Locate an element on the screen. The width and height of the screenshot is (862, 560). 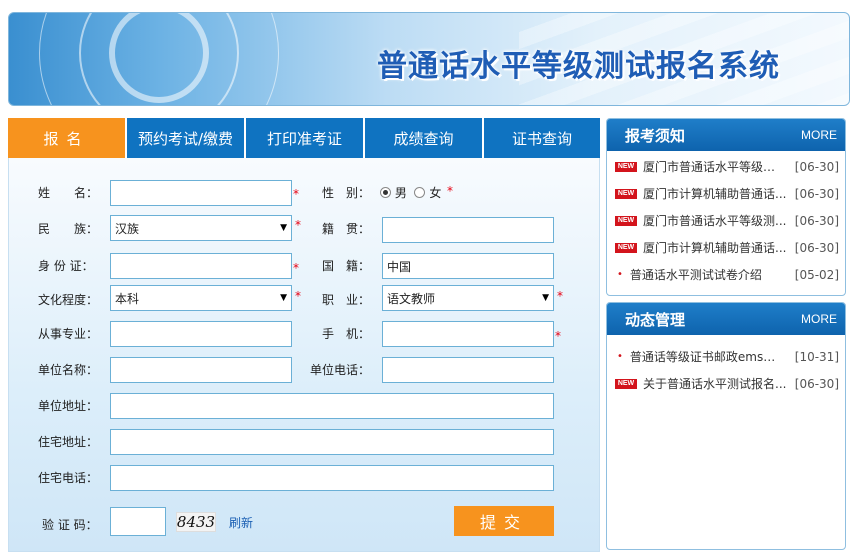
main-tabs: 报名 预约考试/缴费 打印准考证 成绩查询 证书查询 is located at coordinates (304, 138).